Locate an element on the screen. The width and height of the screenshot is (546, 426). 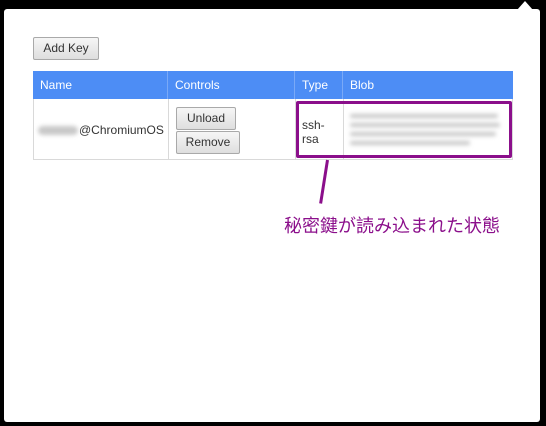
annotation-highlight-box is located at coordinates (404, 129).